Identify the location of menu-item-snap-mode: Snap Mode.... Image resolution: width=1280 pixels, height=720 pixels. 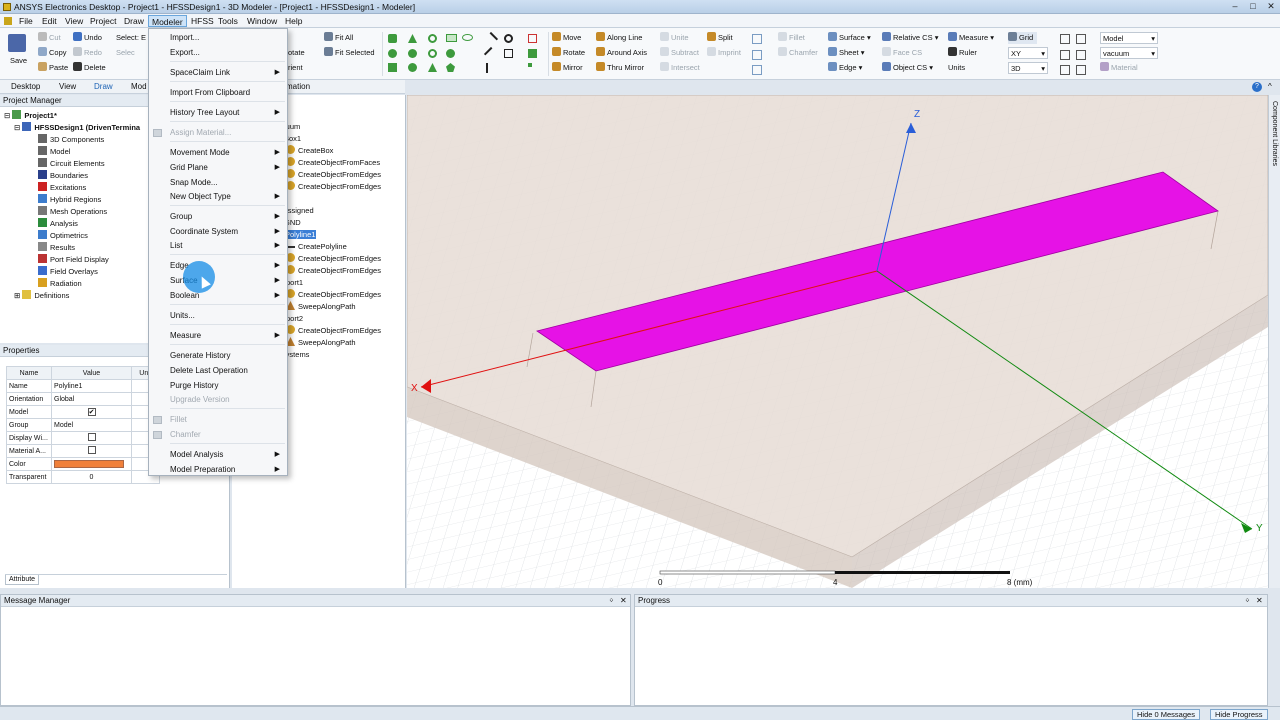
(218, 183).